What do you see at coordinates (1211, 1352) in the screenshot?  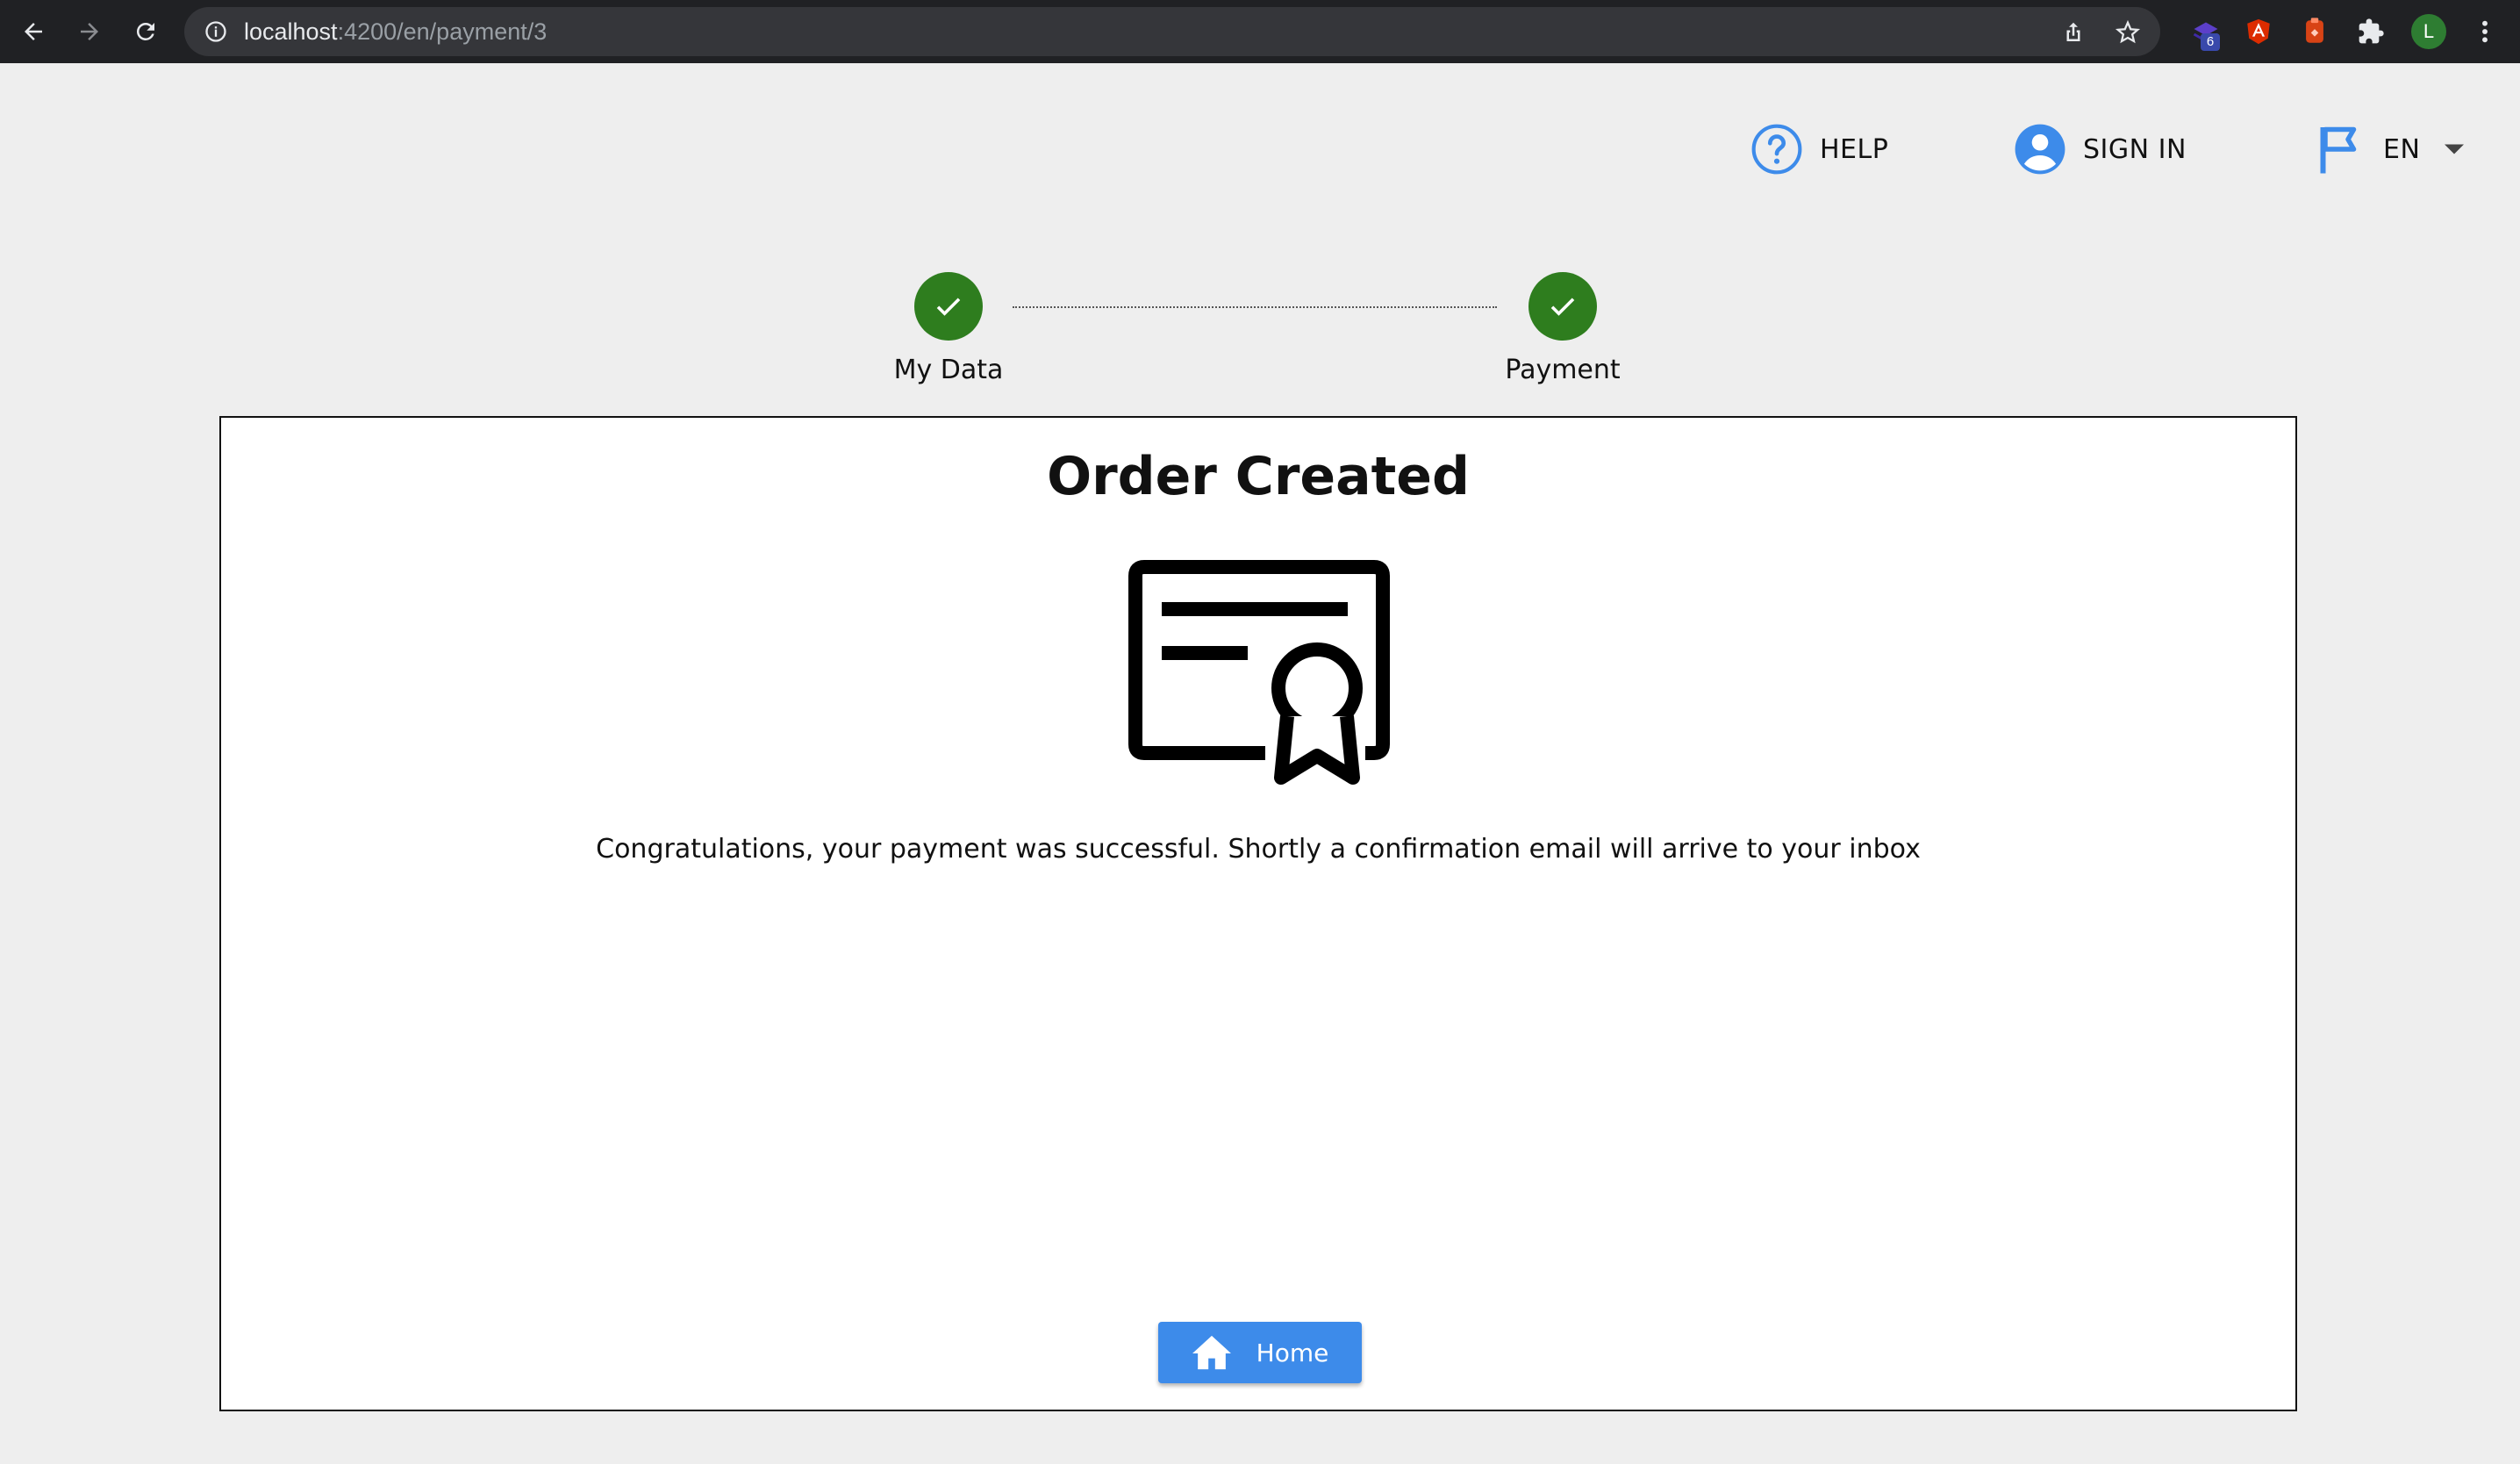 I see `home-icon` at bounding box center [1211, 1352].